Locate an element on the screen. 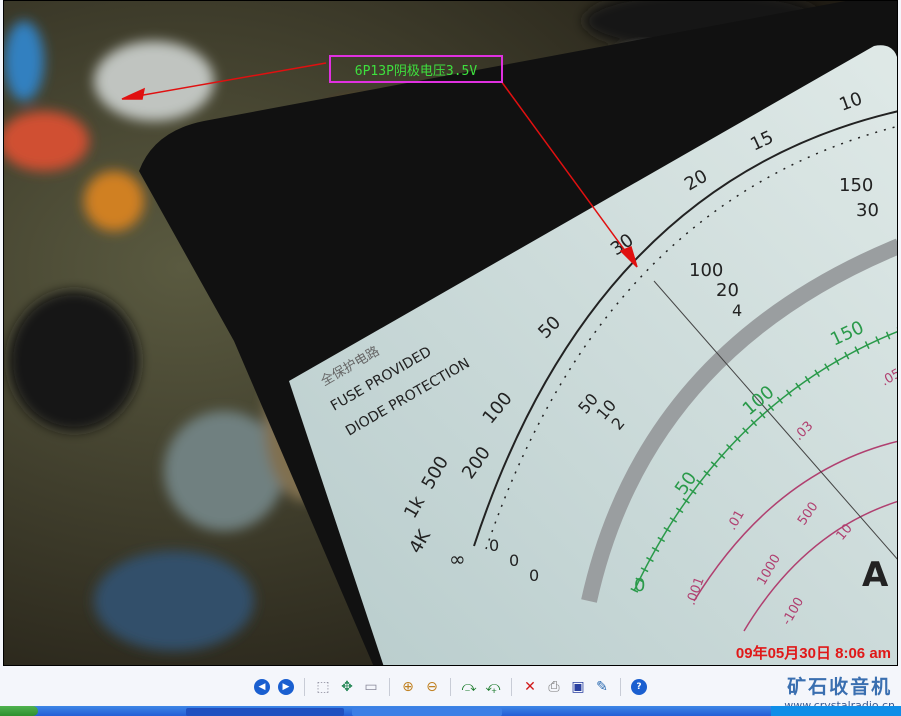 The image size is (901, 716). svg-text: 20 is located at coordinates (727, 290).